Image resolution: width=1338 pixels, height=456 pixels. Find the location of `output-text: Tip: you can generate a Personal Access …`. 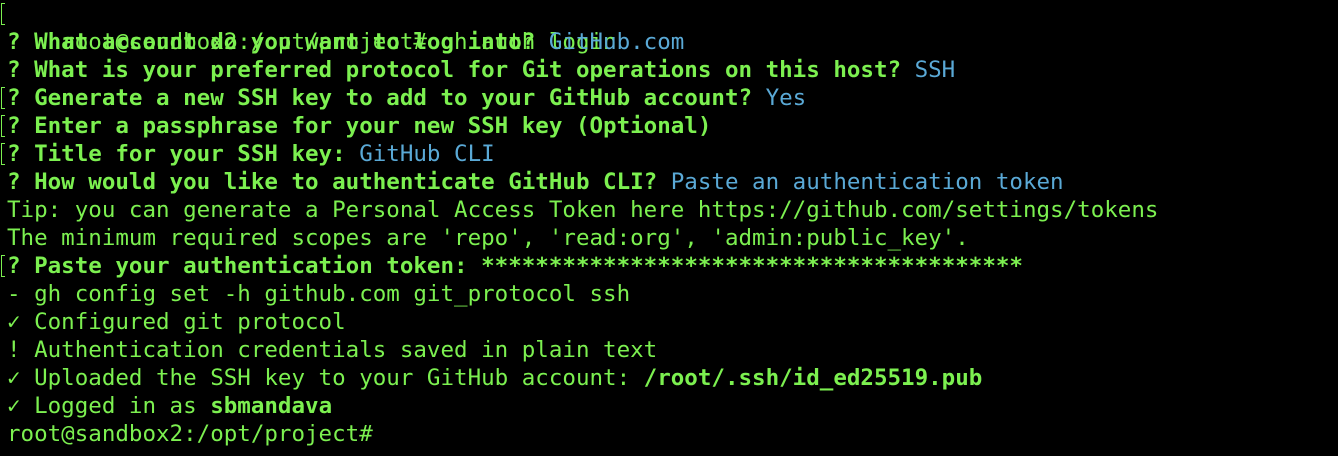

output-text: Tip: you can generate a Personal Access … is located at coordinates (583, 210).